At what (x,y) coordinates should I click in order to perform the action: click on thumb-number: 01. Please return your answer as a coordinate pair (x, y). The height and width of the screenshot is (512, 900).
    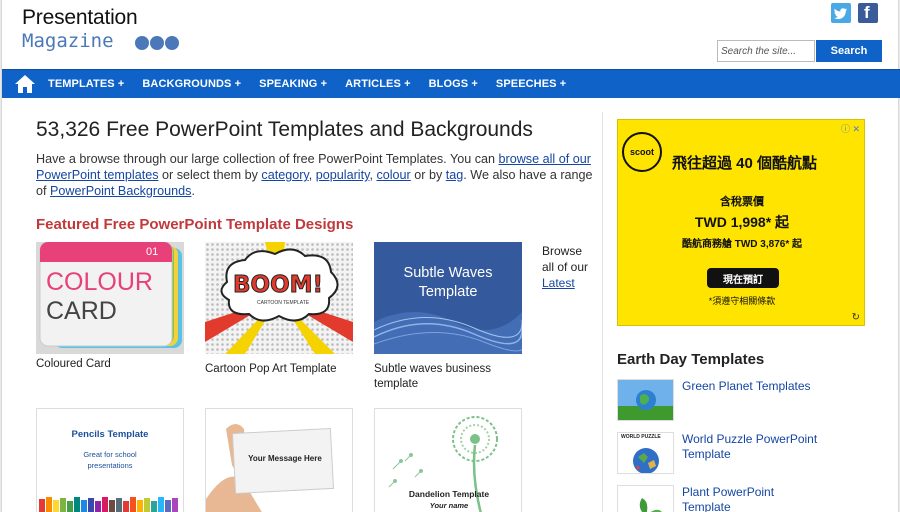
    Looking at the image, I should click on (152, 252).